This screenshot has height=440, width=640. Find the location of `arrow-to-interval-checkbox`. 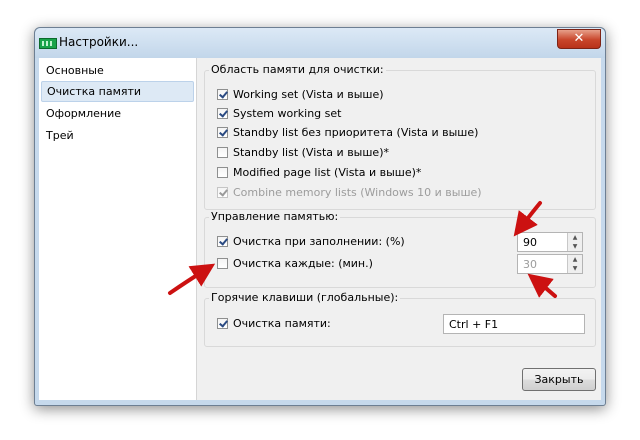

arrow-to-interval-checkbox is located at coordinates (192, 279).